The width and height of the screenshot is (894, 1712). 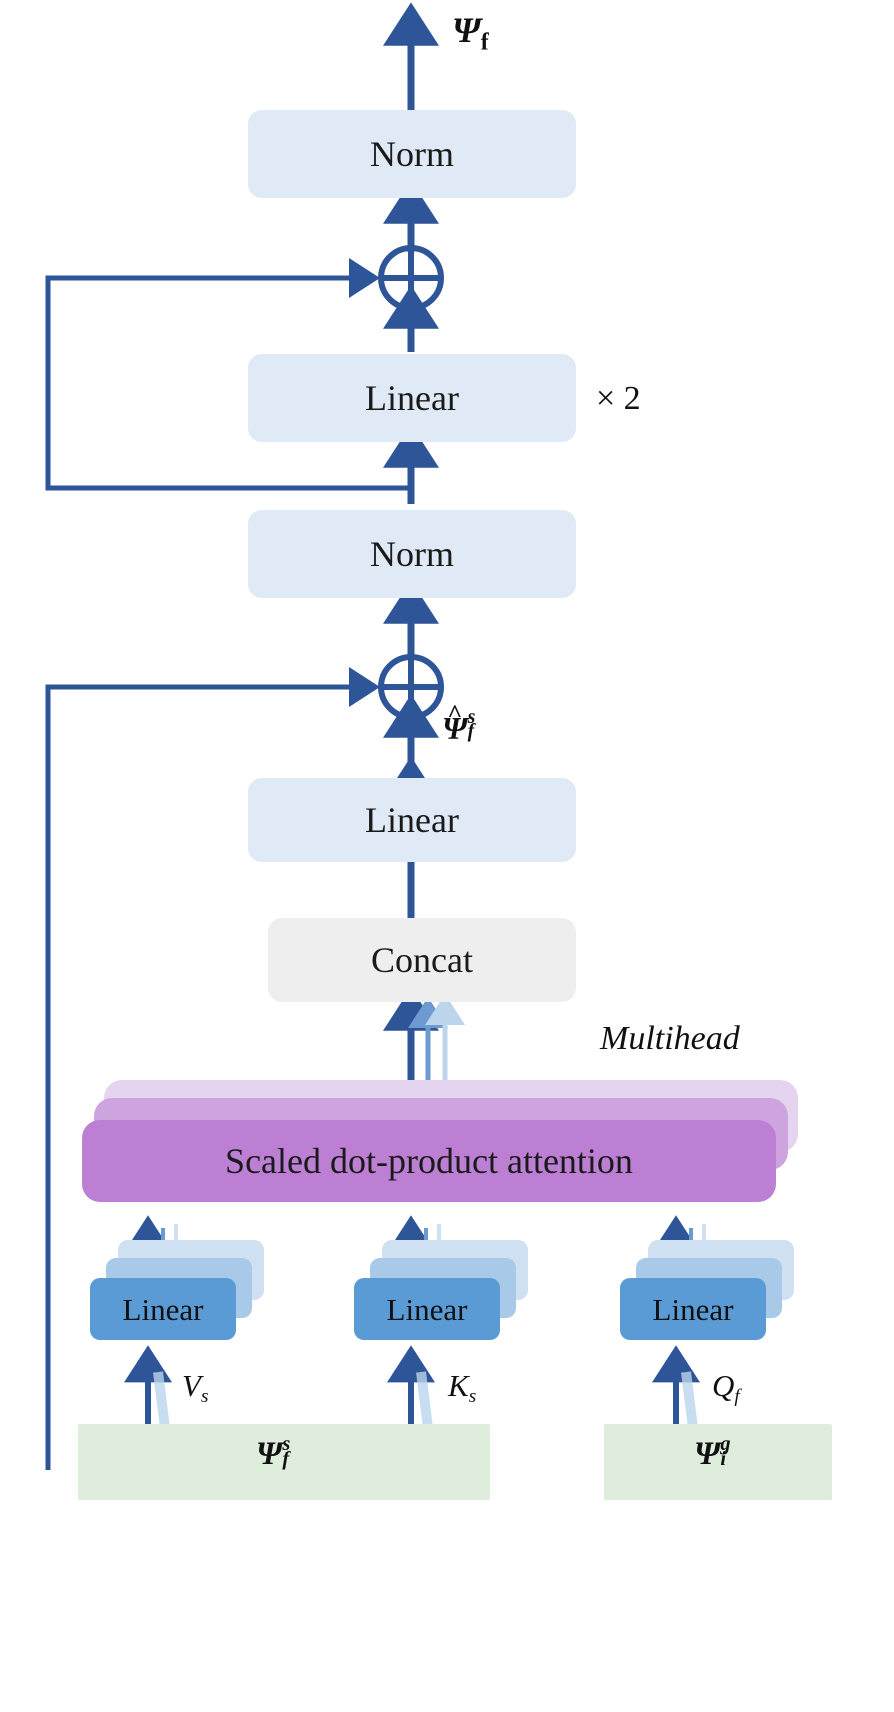 I want to click on input-guide-psi-glyph: Ψ, so click(x=707, y=1454).